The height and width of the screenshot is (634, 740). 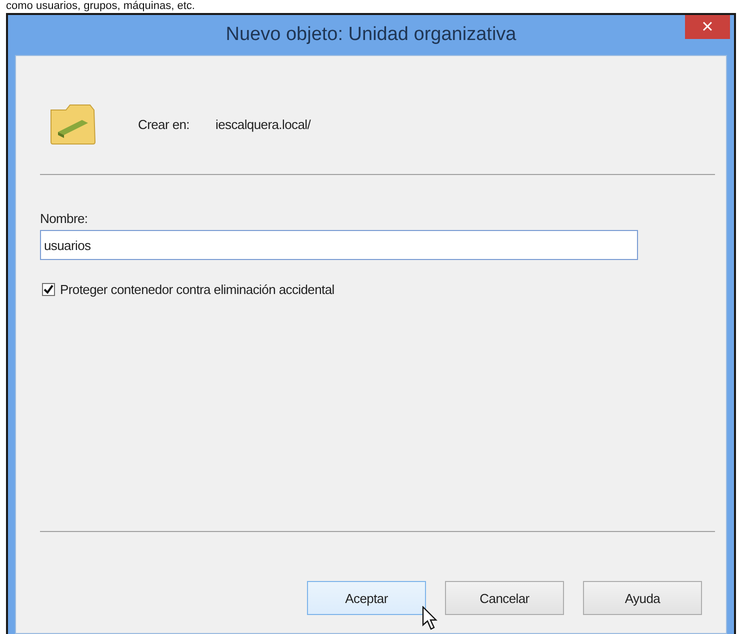 What do you see at coordinates (339, 245) in the screenshot?
I see `name-input: usuarios` at bounding box center [339, 245].